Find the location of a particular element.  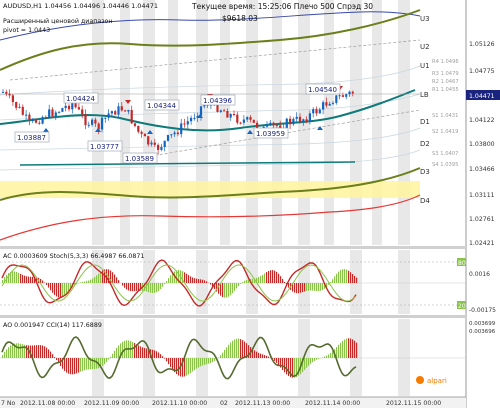

svg-text: 1.02761 is located at coordinates (482, 219).